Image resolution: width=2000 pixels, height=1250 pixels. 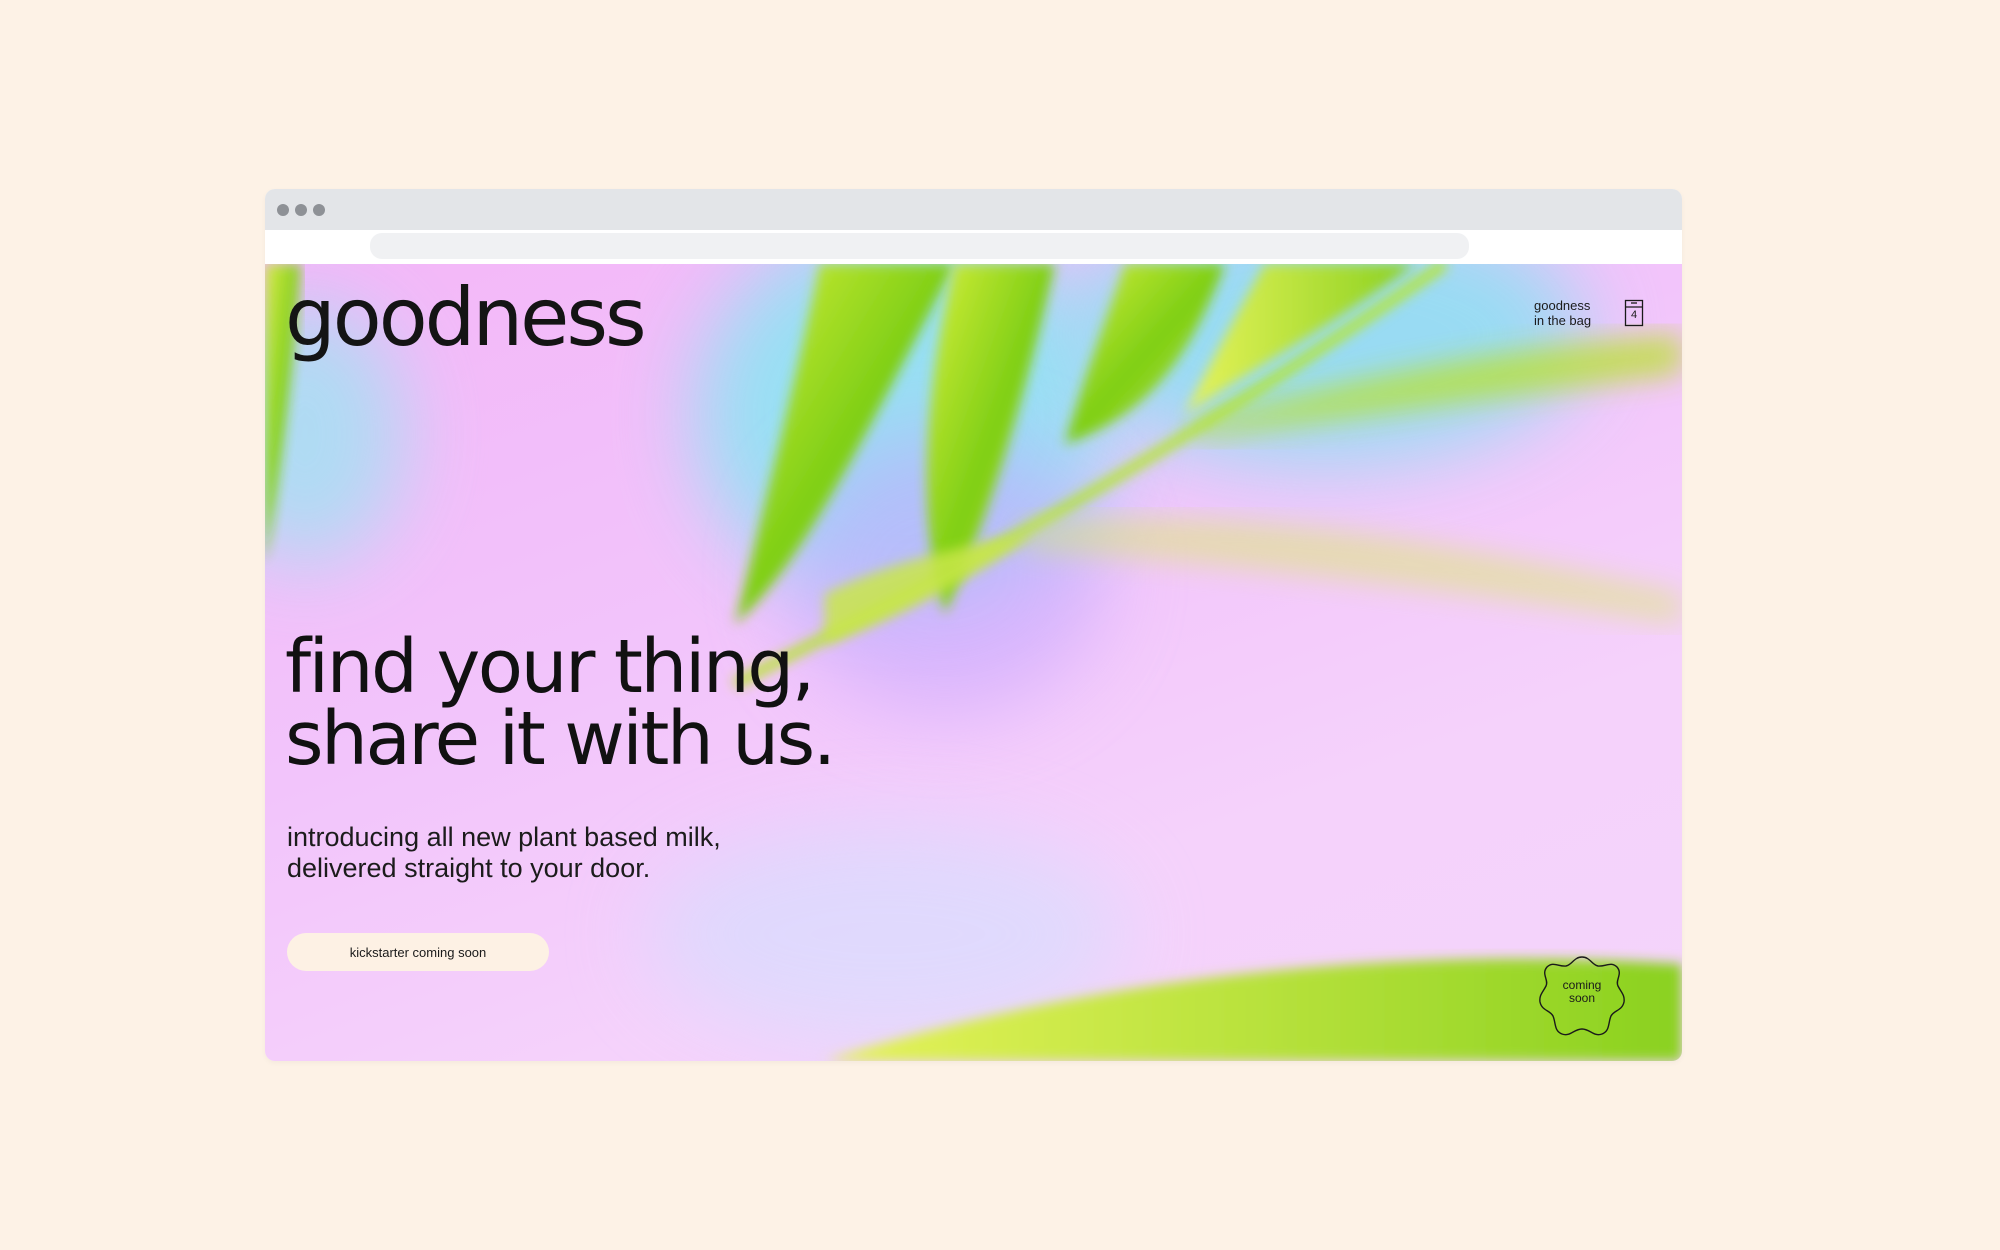 I want to click on shopping-bag-icon: 4, so click(x=1634, y=313).